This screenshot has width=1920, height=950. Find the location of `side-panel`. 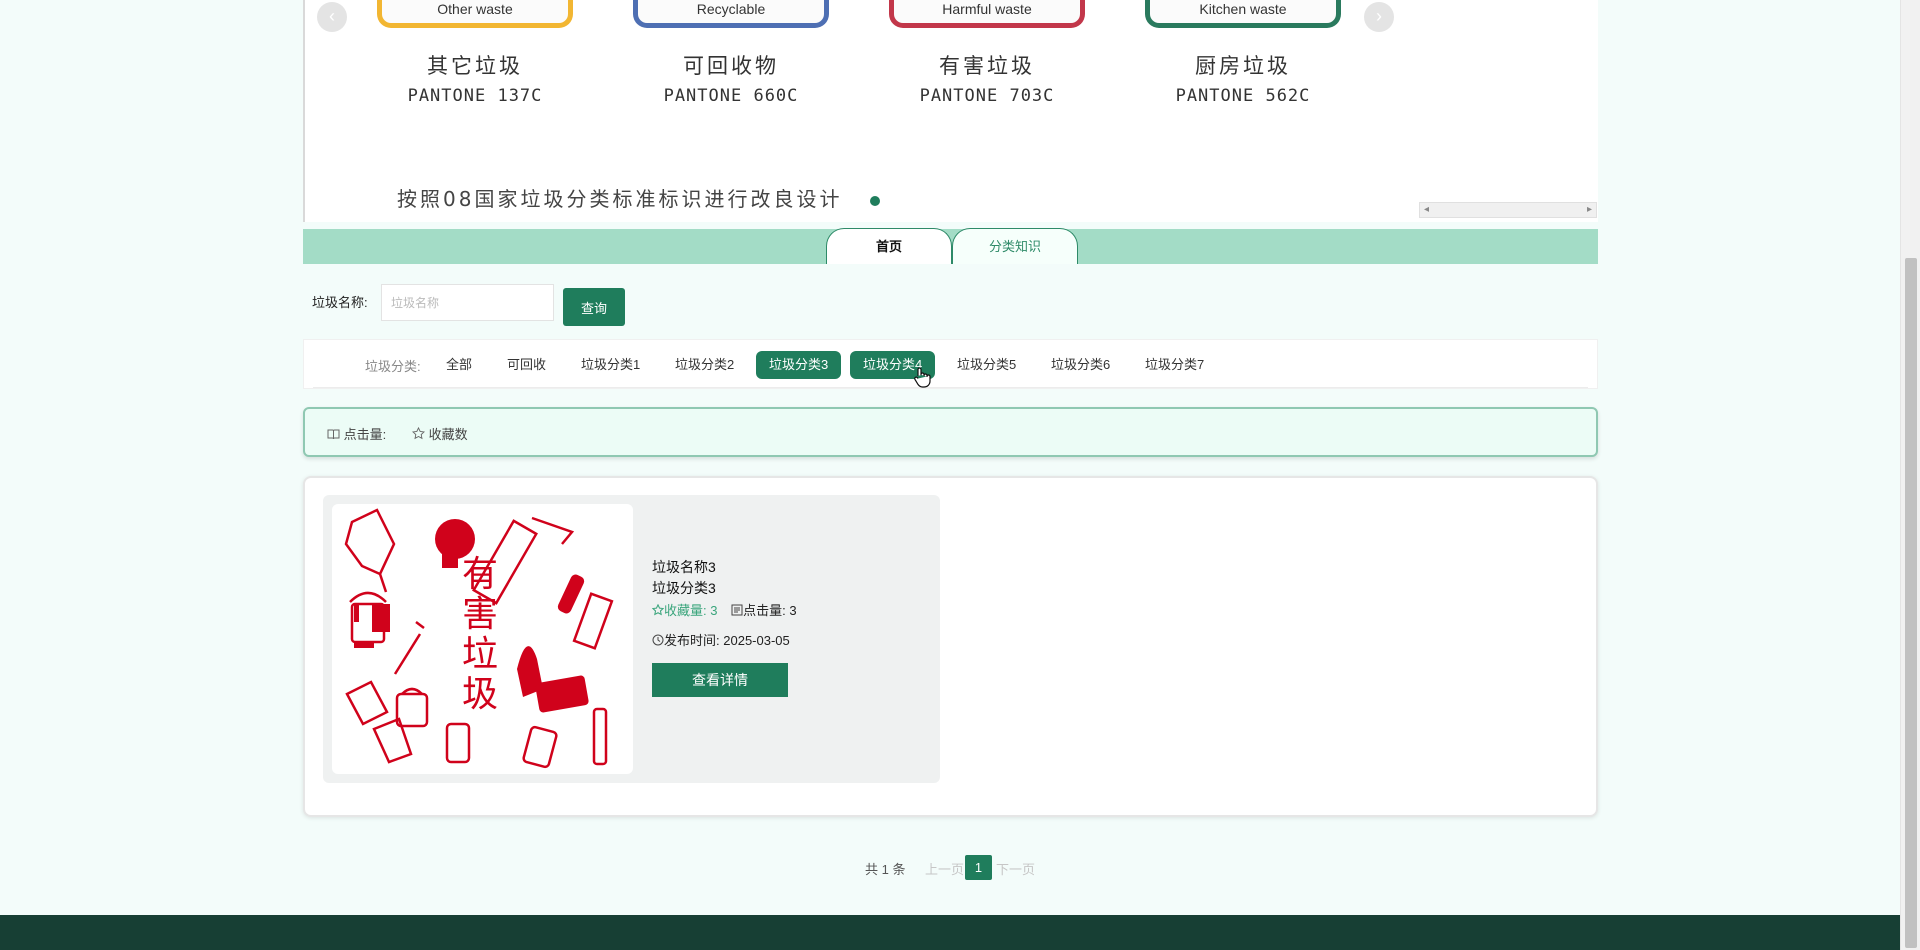

side-panel is located at coordinates (1508, 111).